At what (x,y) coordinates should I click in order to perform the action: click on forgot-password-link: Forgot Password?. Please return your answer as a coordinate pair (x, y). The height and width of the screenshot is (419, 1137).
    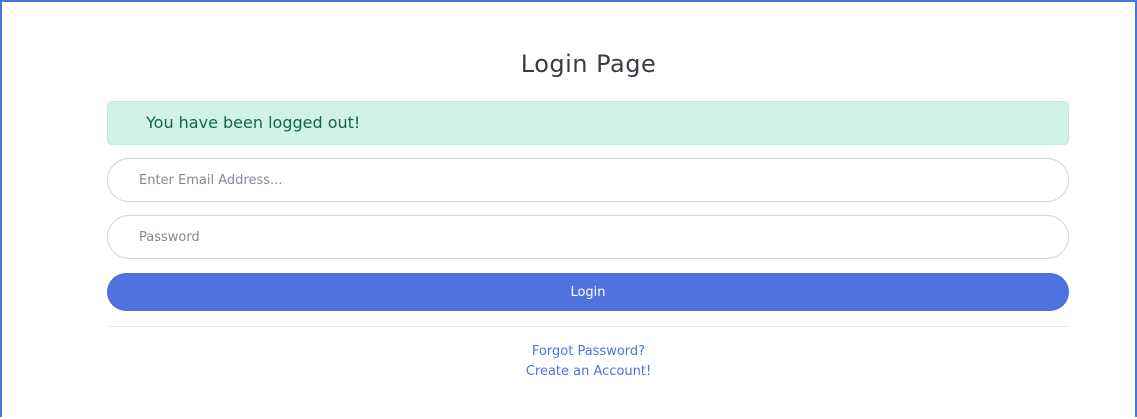
    Looking at the image, I should click on (574, 351).